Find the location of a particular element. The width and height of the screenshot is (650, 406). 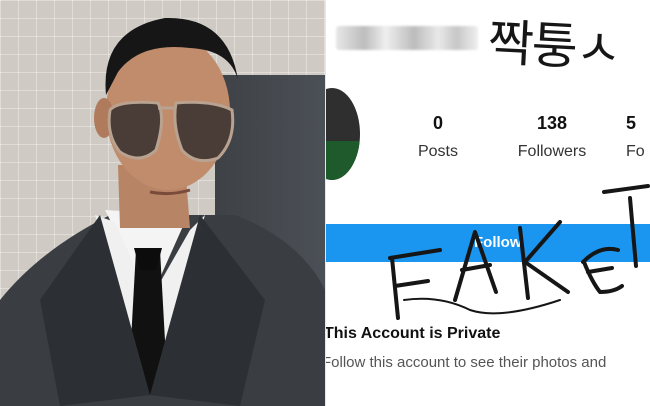

korean-handwriting: 짝퉁ㅅ is located at coordinates (554, 46).